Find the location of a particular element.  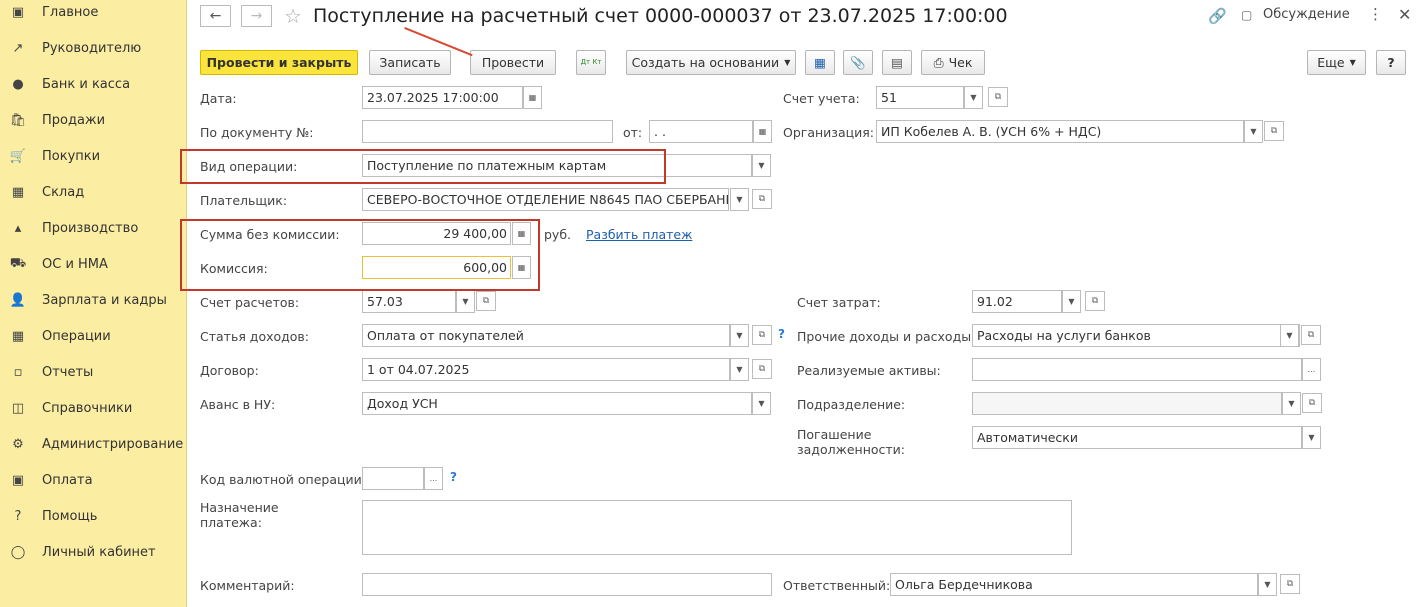

sidebar-item: ● Банк и касса is located at coordinates (93, 84).